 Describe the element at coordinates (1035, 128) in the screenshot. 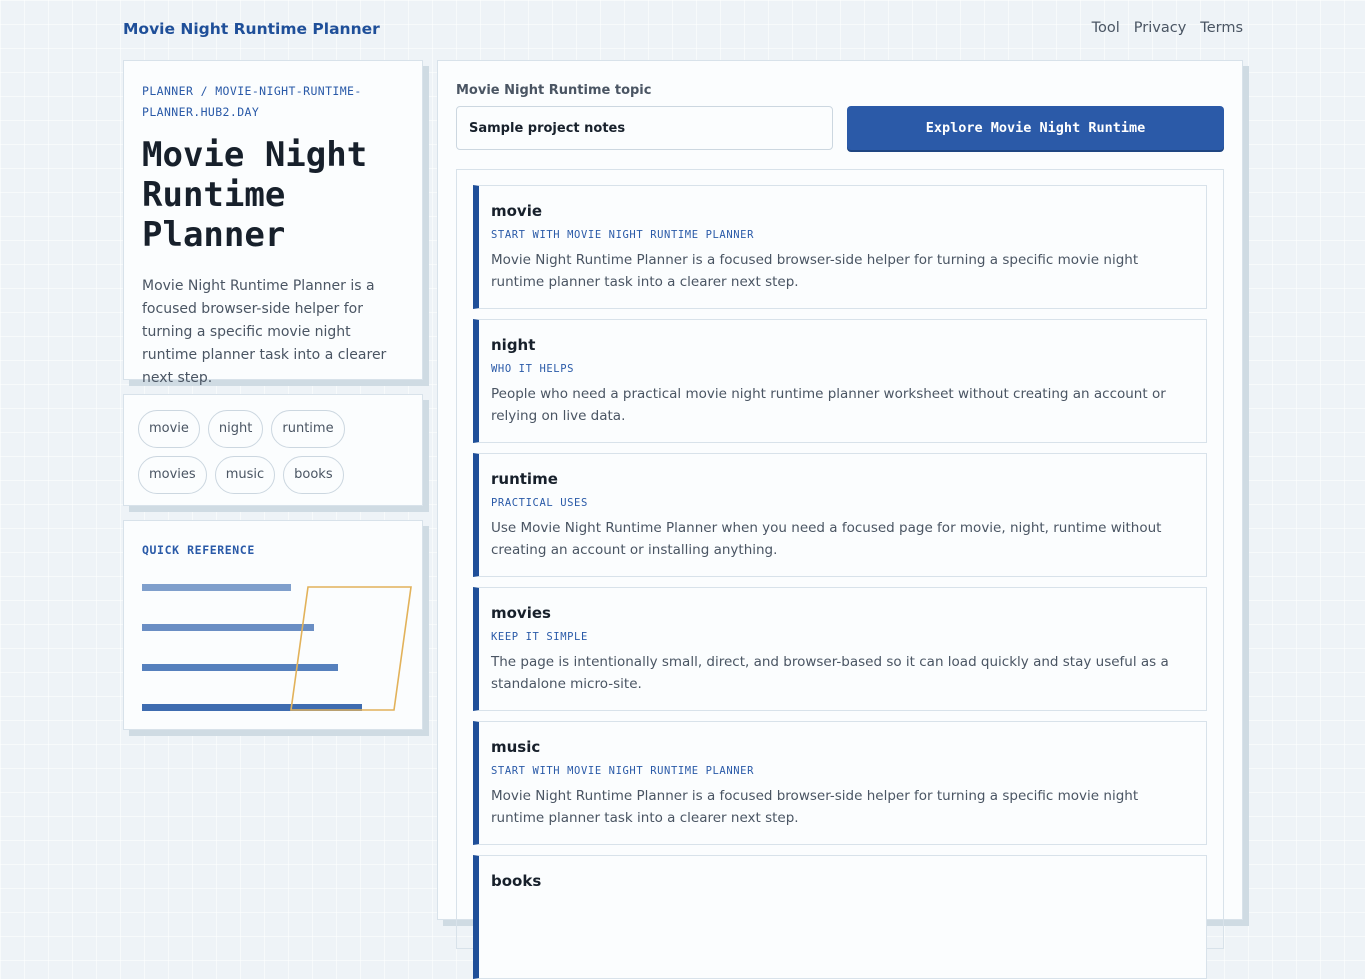

I see `explore-button: Explore Movie Night Runtime` at that location.